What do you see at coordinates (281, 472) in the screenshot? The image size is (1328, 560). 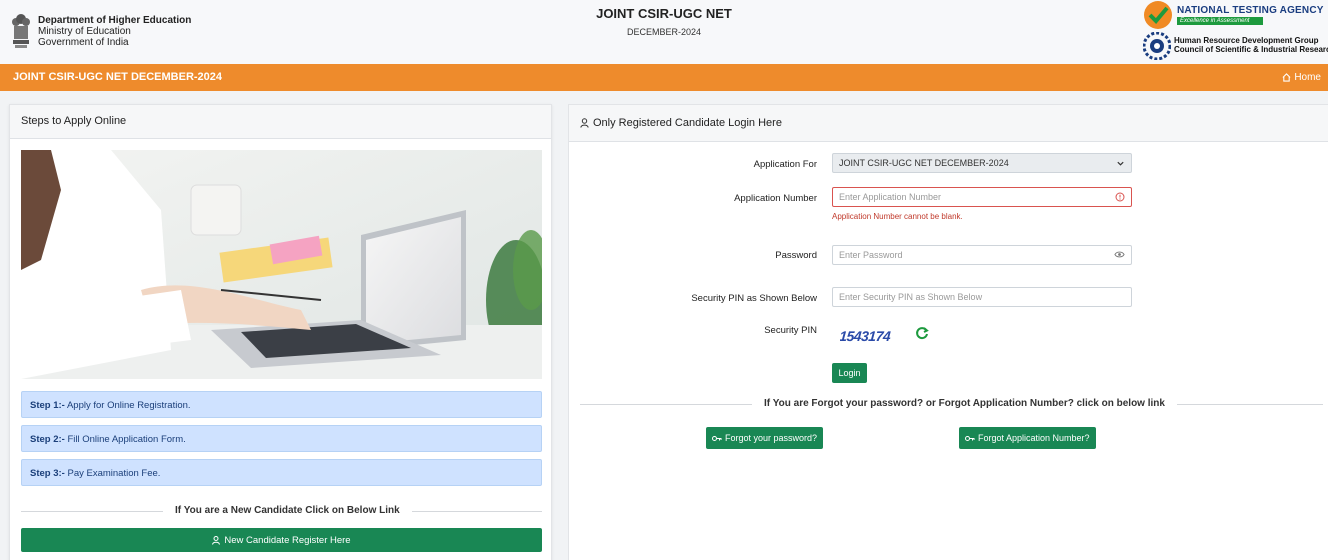 I see `step-3: Step 3:- Pay Examination Fee.` at bounding box center [281, 472].